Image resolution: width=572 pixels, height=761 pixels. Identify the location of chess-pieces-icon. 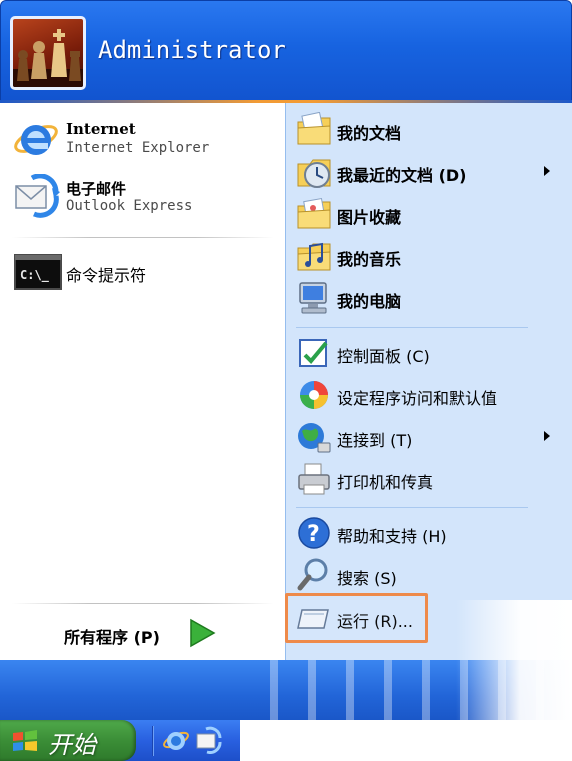
(48, 58).